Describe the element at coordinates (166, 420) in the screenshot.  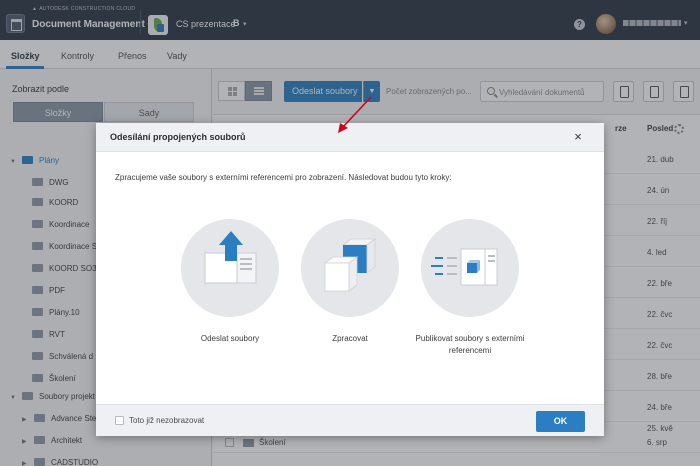
I see `dont-show-again-label: Toto již nezobrazovat` at that location.